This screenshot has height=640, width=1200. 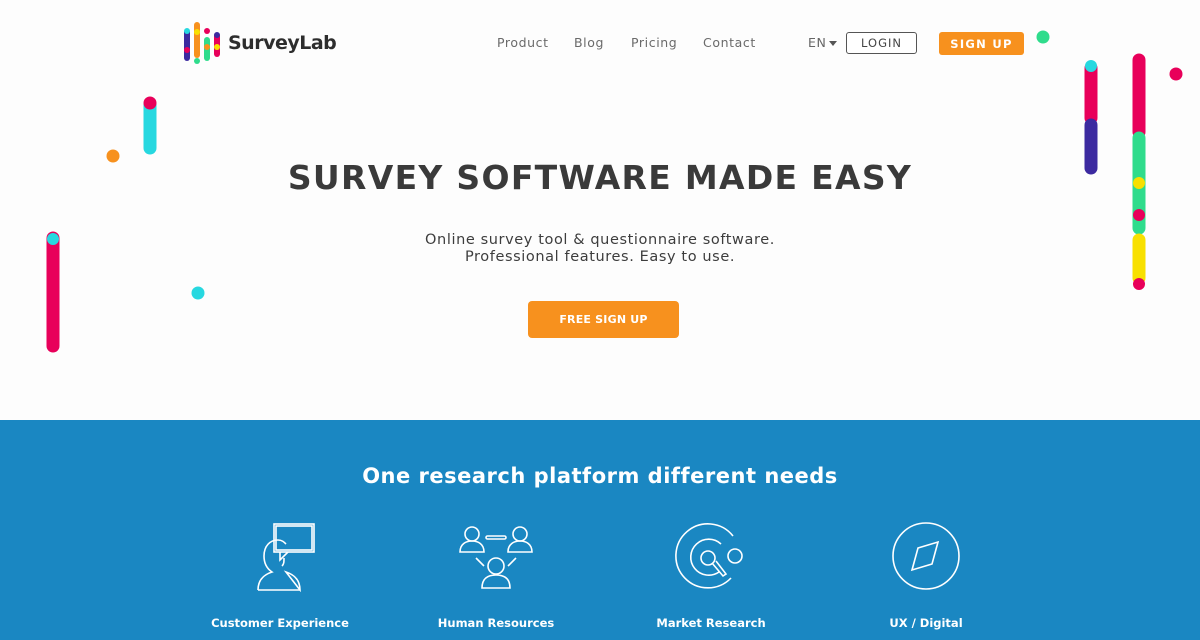 What do you see at coordinates (496, 557) in the screenshot?
I see `people-network-icon` at bounding box center [496, 557].